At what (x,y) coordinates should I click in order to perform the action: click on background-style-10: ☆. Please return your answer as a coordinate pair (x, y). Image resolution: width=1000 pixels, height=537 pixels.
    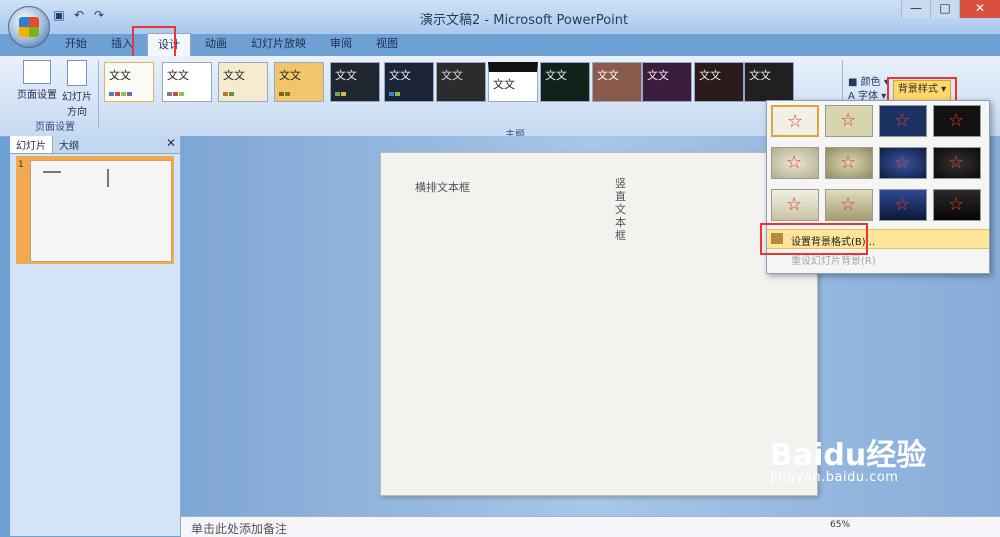
    Looking at the image, I should click on (849, 205).